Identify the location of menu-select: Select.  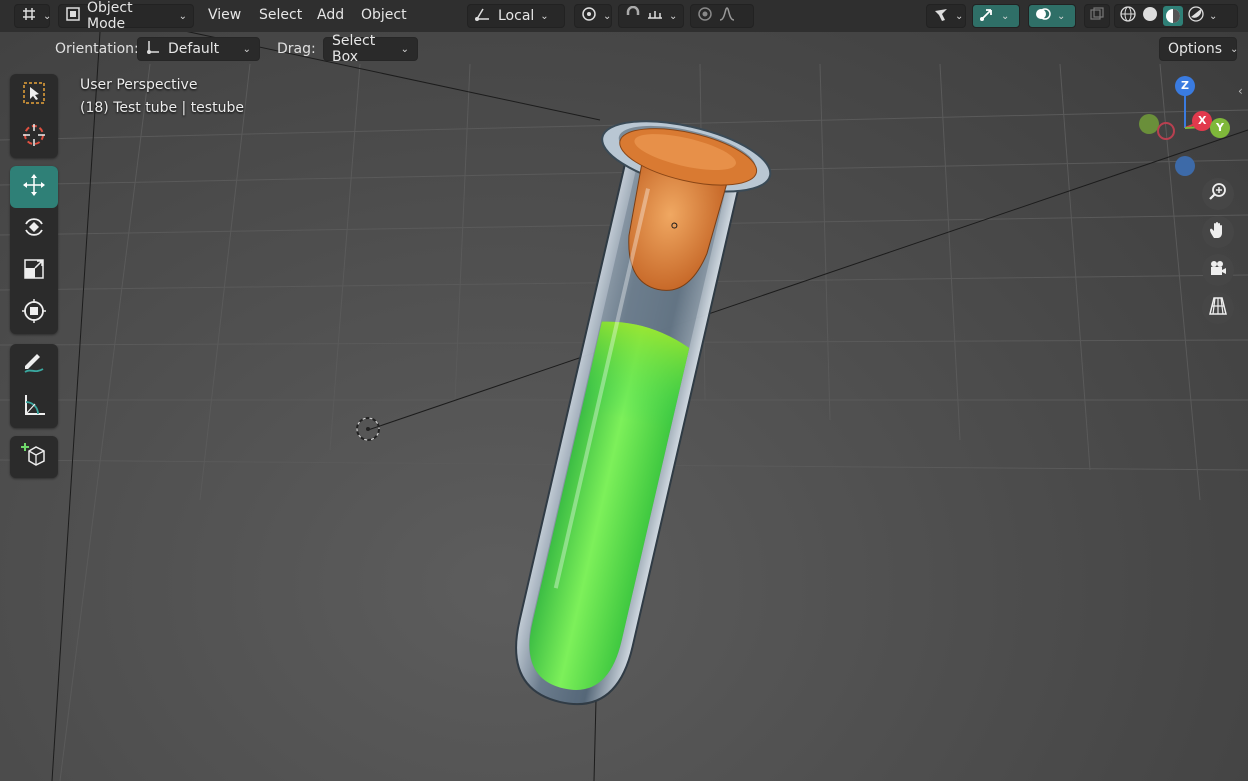
(280, 15).